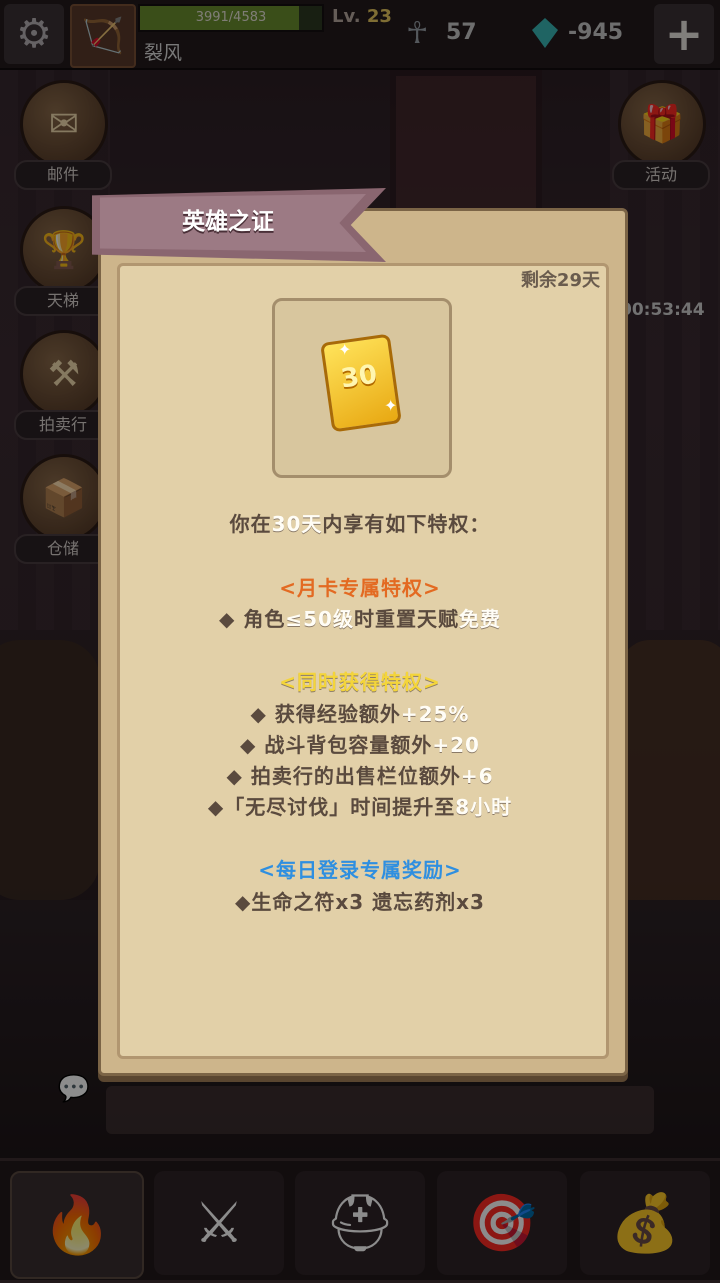 This screenshot has height=1283, width=720. I want to click on remaining-days: 剩余29天, so click(560, 280).